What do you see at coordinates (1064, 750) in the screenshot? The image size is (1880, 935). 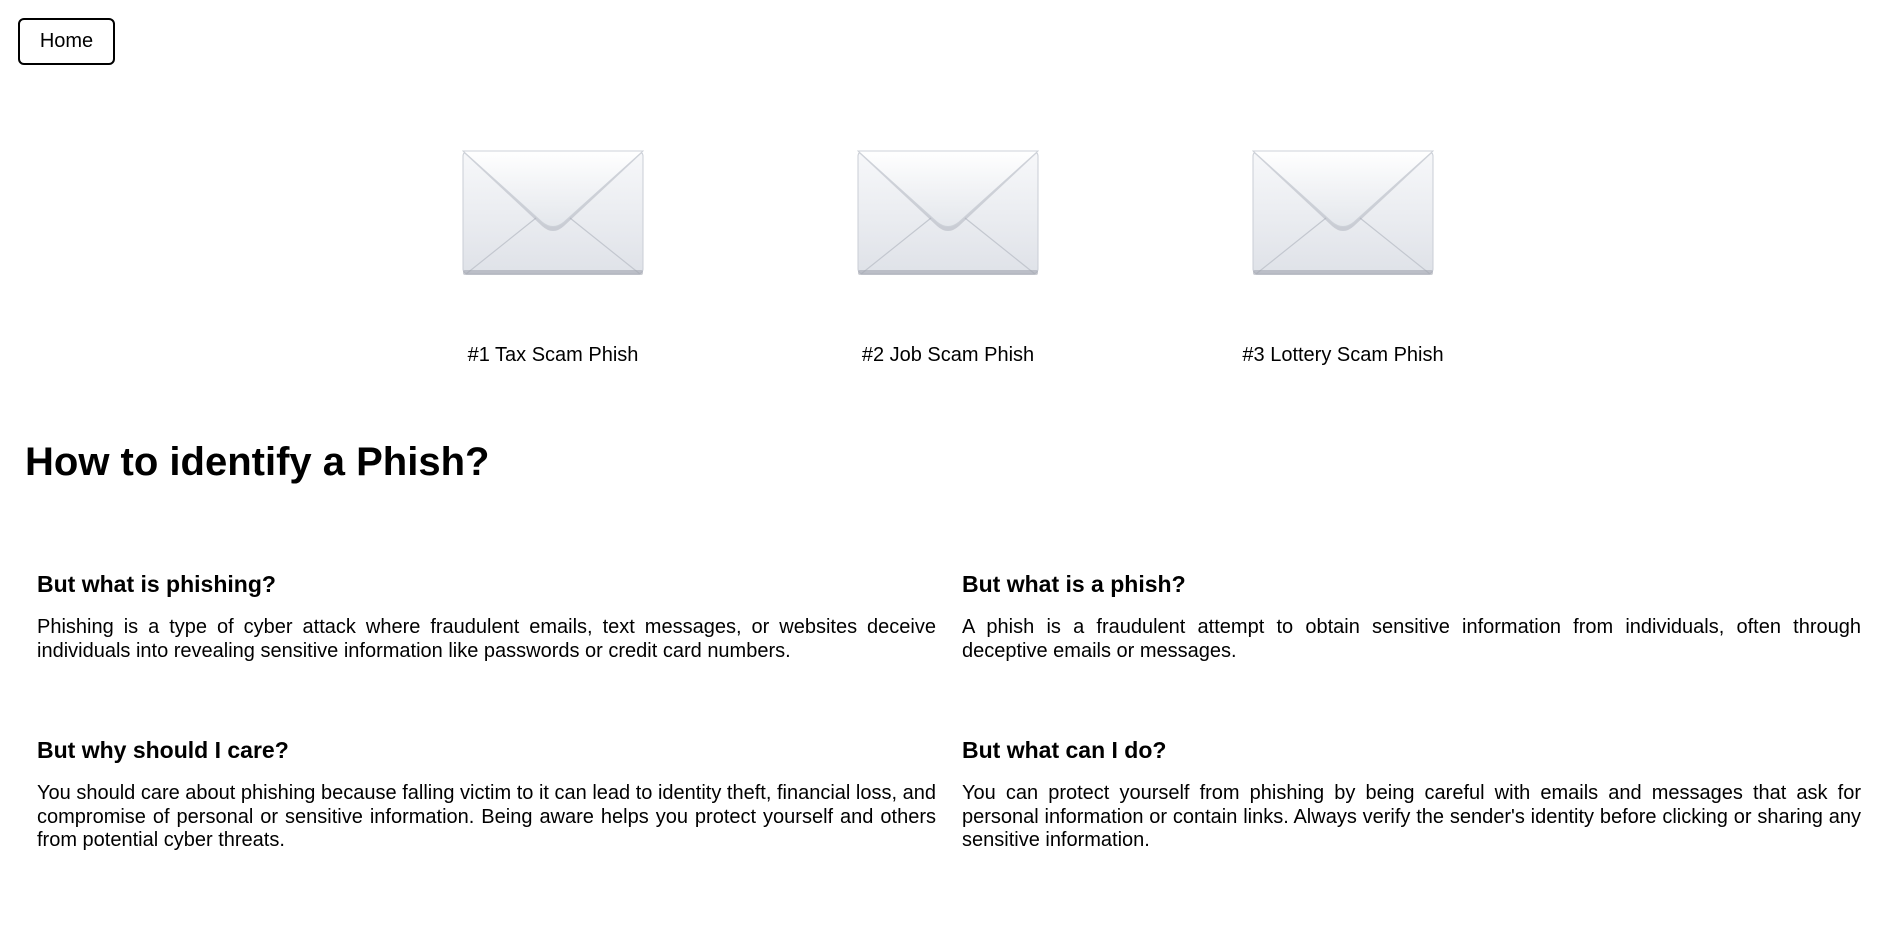 I see `section-heading: But what can I do?` at bounding box center [1064, 750].